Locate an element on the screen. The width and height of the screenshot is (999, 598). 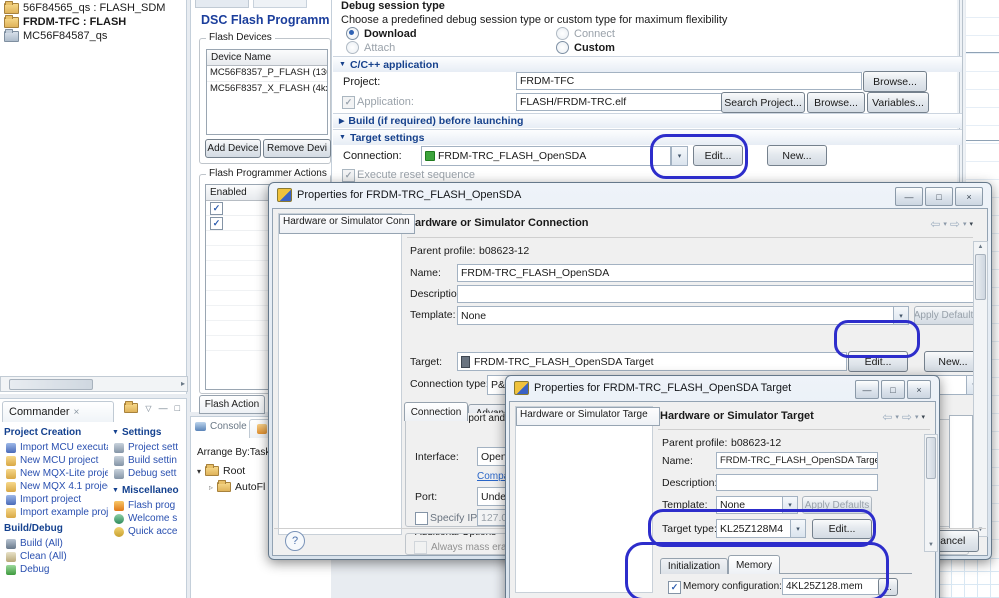
flash-action-tab: Flash Action is located at coordinates (232, 404).